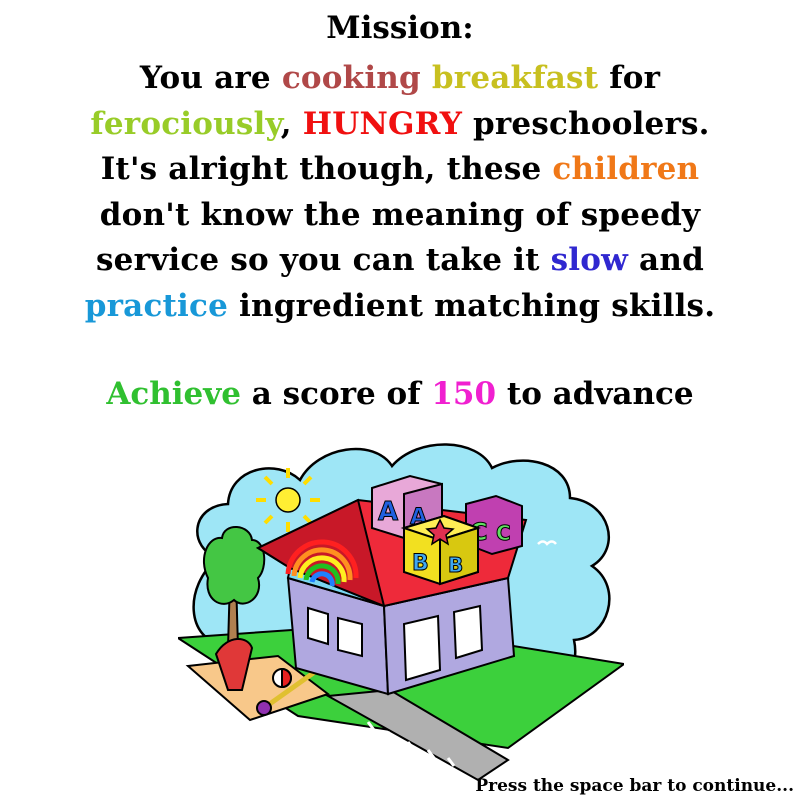 The image size is (800, 800). What do you see at coordinates (326, 169) in the screenshot?
I see `mission-text-segment: It's alright though, these` at bounding box center [326, 169].